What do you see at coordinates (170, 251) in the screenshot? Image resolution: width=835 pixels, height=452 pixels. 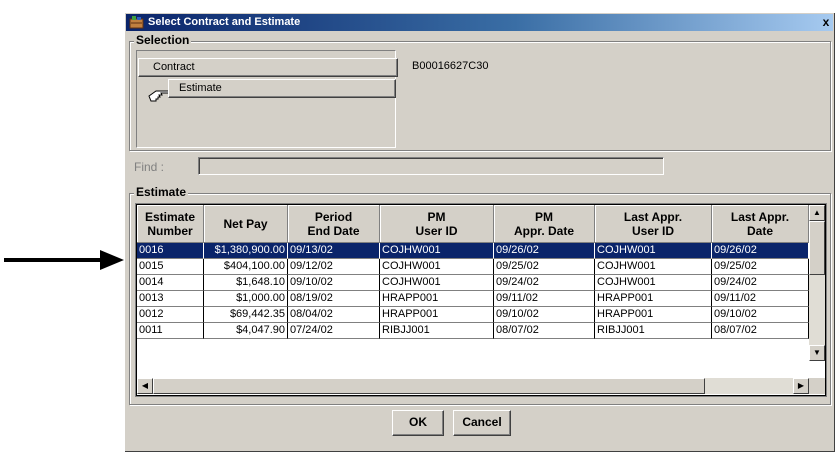 I see `cell-estimate-number: 0016` at bounding box center [170, 251].